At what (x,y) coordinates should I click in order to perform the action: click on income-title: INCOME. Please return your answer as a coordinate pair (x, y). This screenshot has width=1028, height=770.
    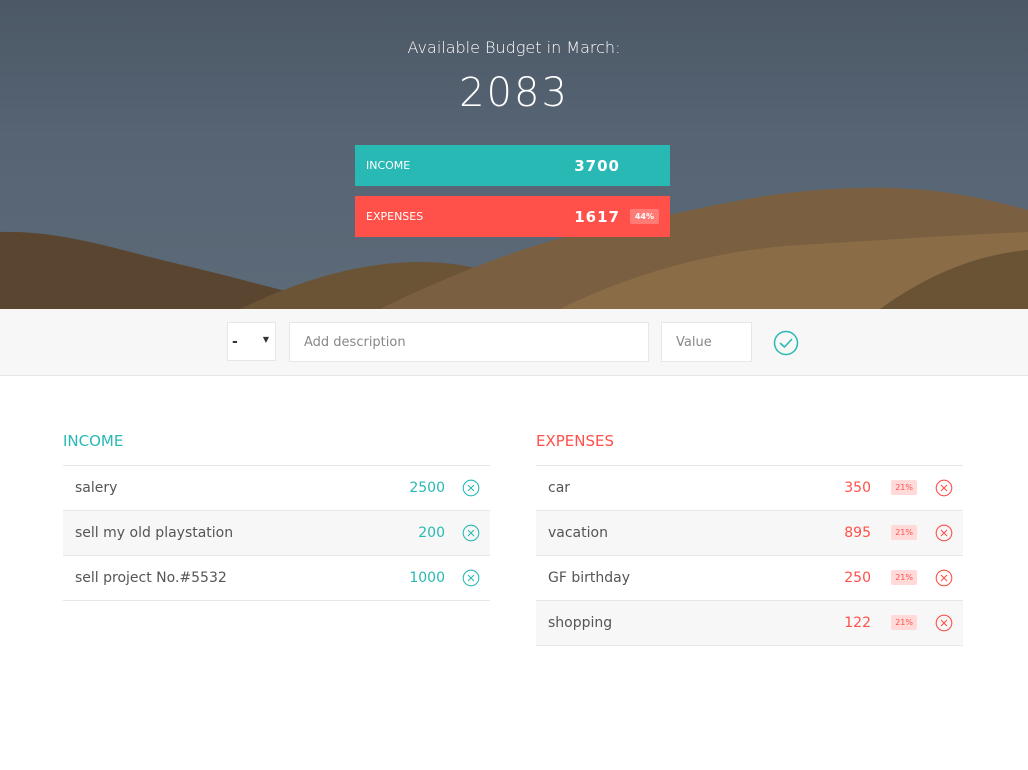
    Looking at the image, I should click on (93, 441).